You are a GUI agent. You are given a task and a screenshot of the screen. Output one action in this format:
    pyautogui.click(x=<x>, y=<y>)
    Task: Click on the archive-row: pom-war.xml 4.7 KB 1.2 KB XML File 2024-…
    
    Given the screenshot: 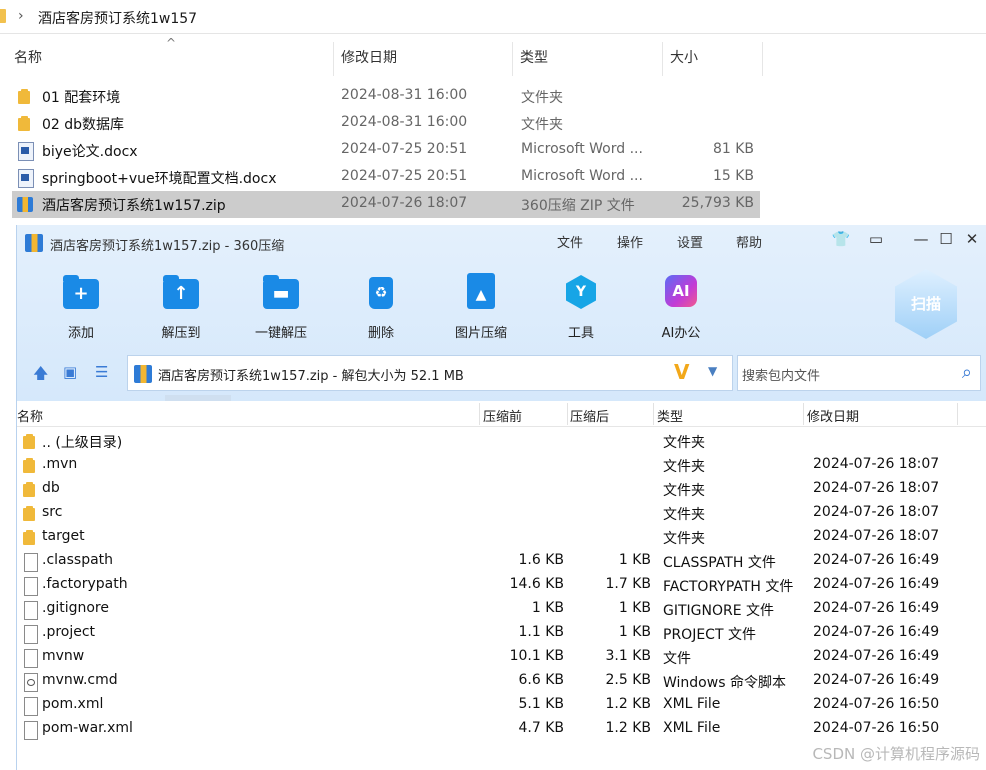 What is the action you would take?
    pyautogui.click(x=501, y=729)
    